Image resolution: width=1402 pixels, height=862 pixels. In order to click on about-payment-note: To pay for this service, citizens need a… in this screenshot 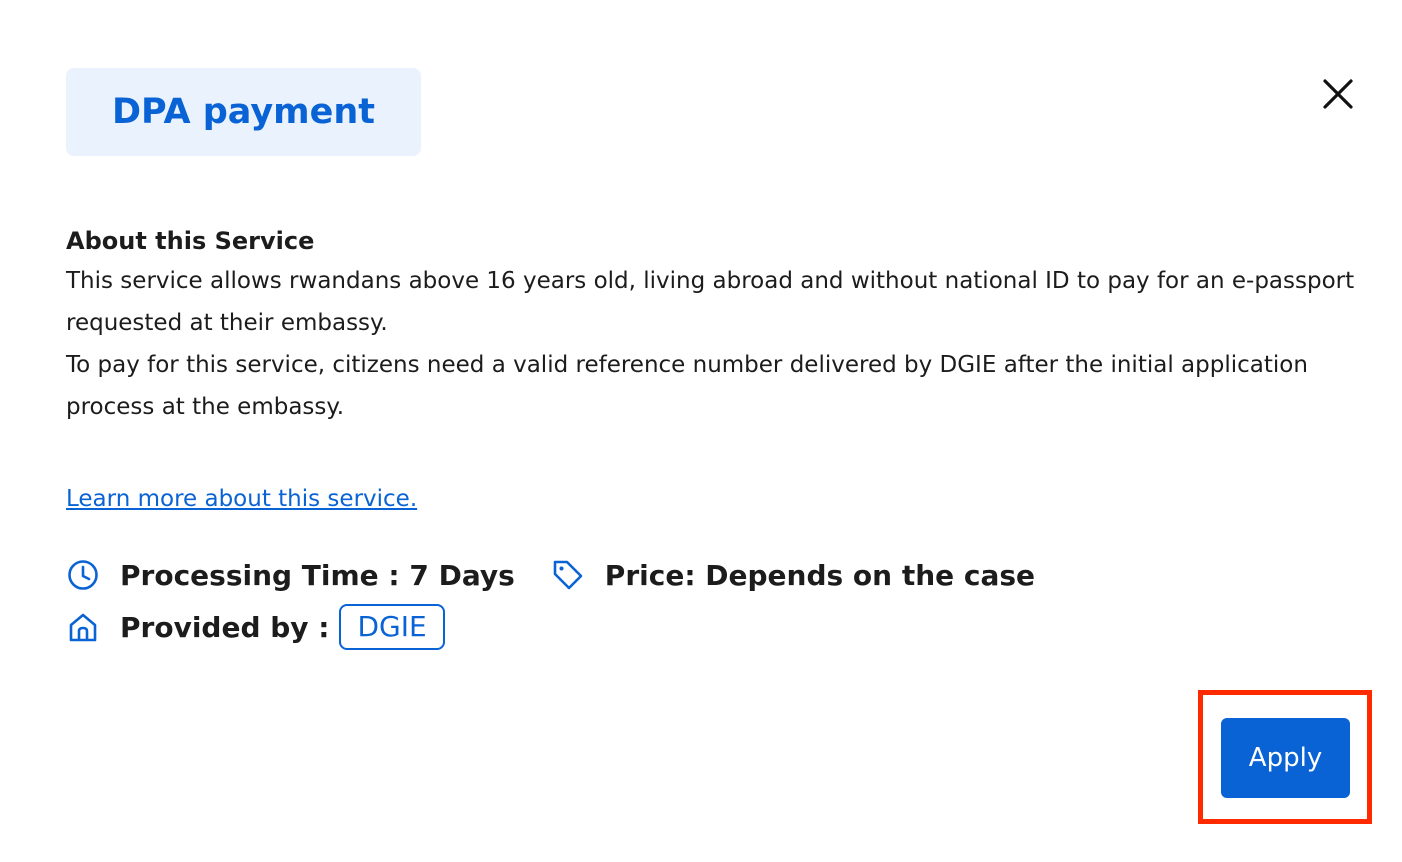, I will do `click(687, 386)`.